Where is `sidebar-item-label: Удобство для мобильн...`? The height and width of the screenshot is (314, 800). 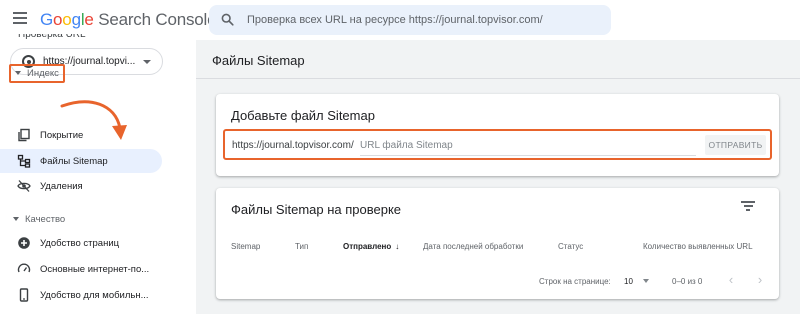
sidebar-item-label: Удобство для мобильн... is located at coordinates (94, 295).